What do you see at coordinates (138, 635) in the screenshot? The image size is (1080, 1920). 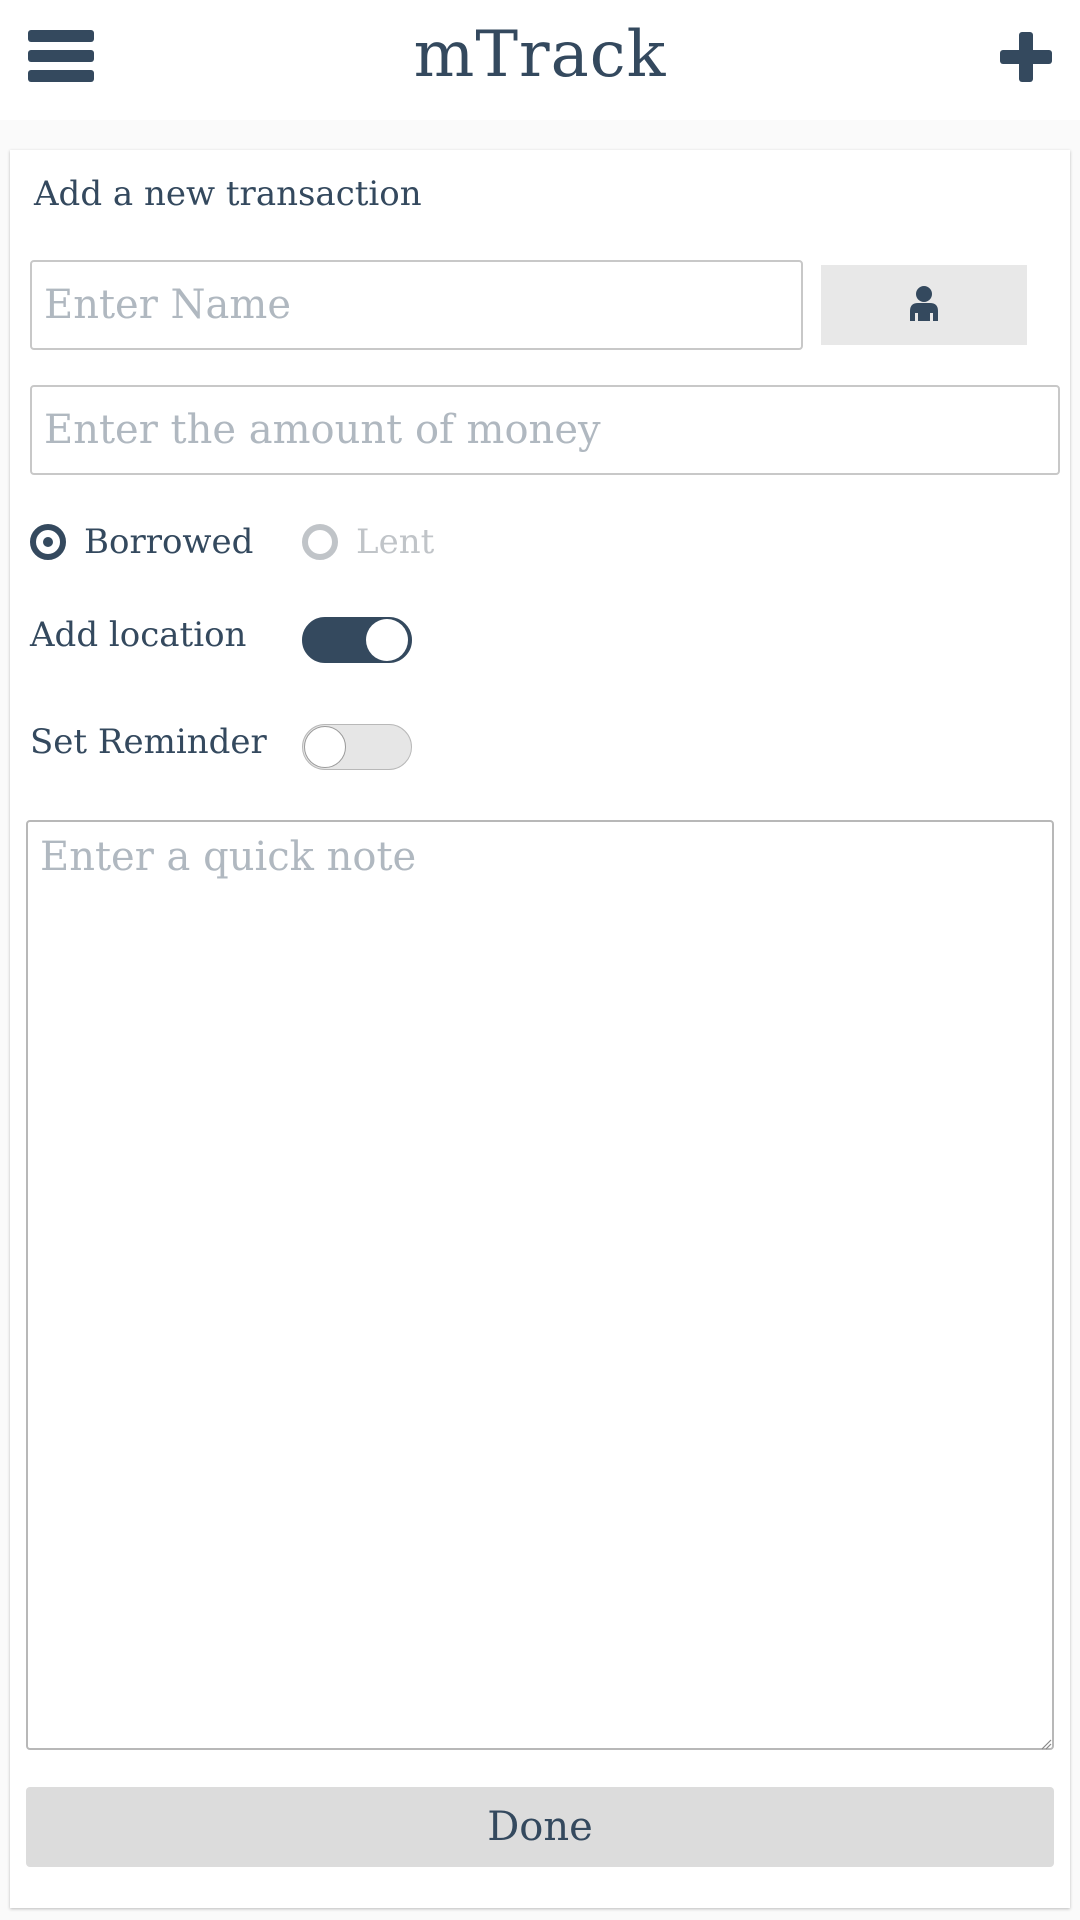 I see `add-location-label: Add location` at bounding box center [138, 635].